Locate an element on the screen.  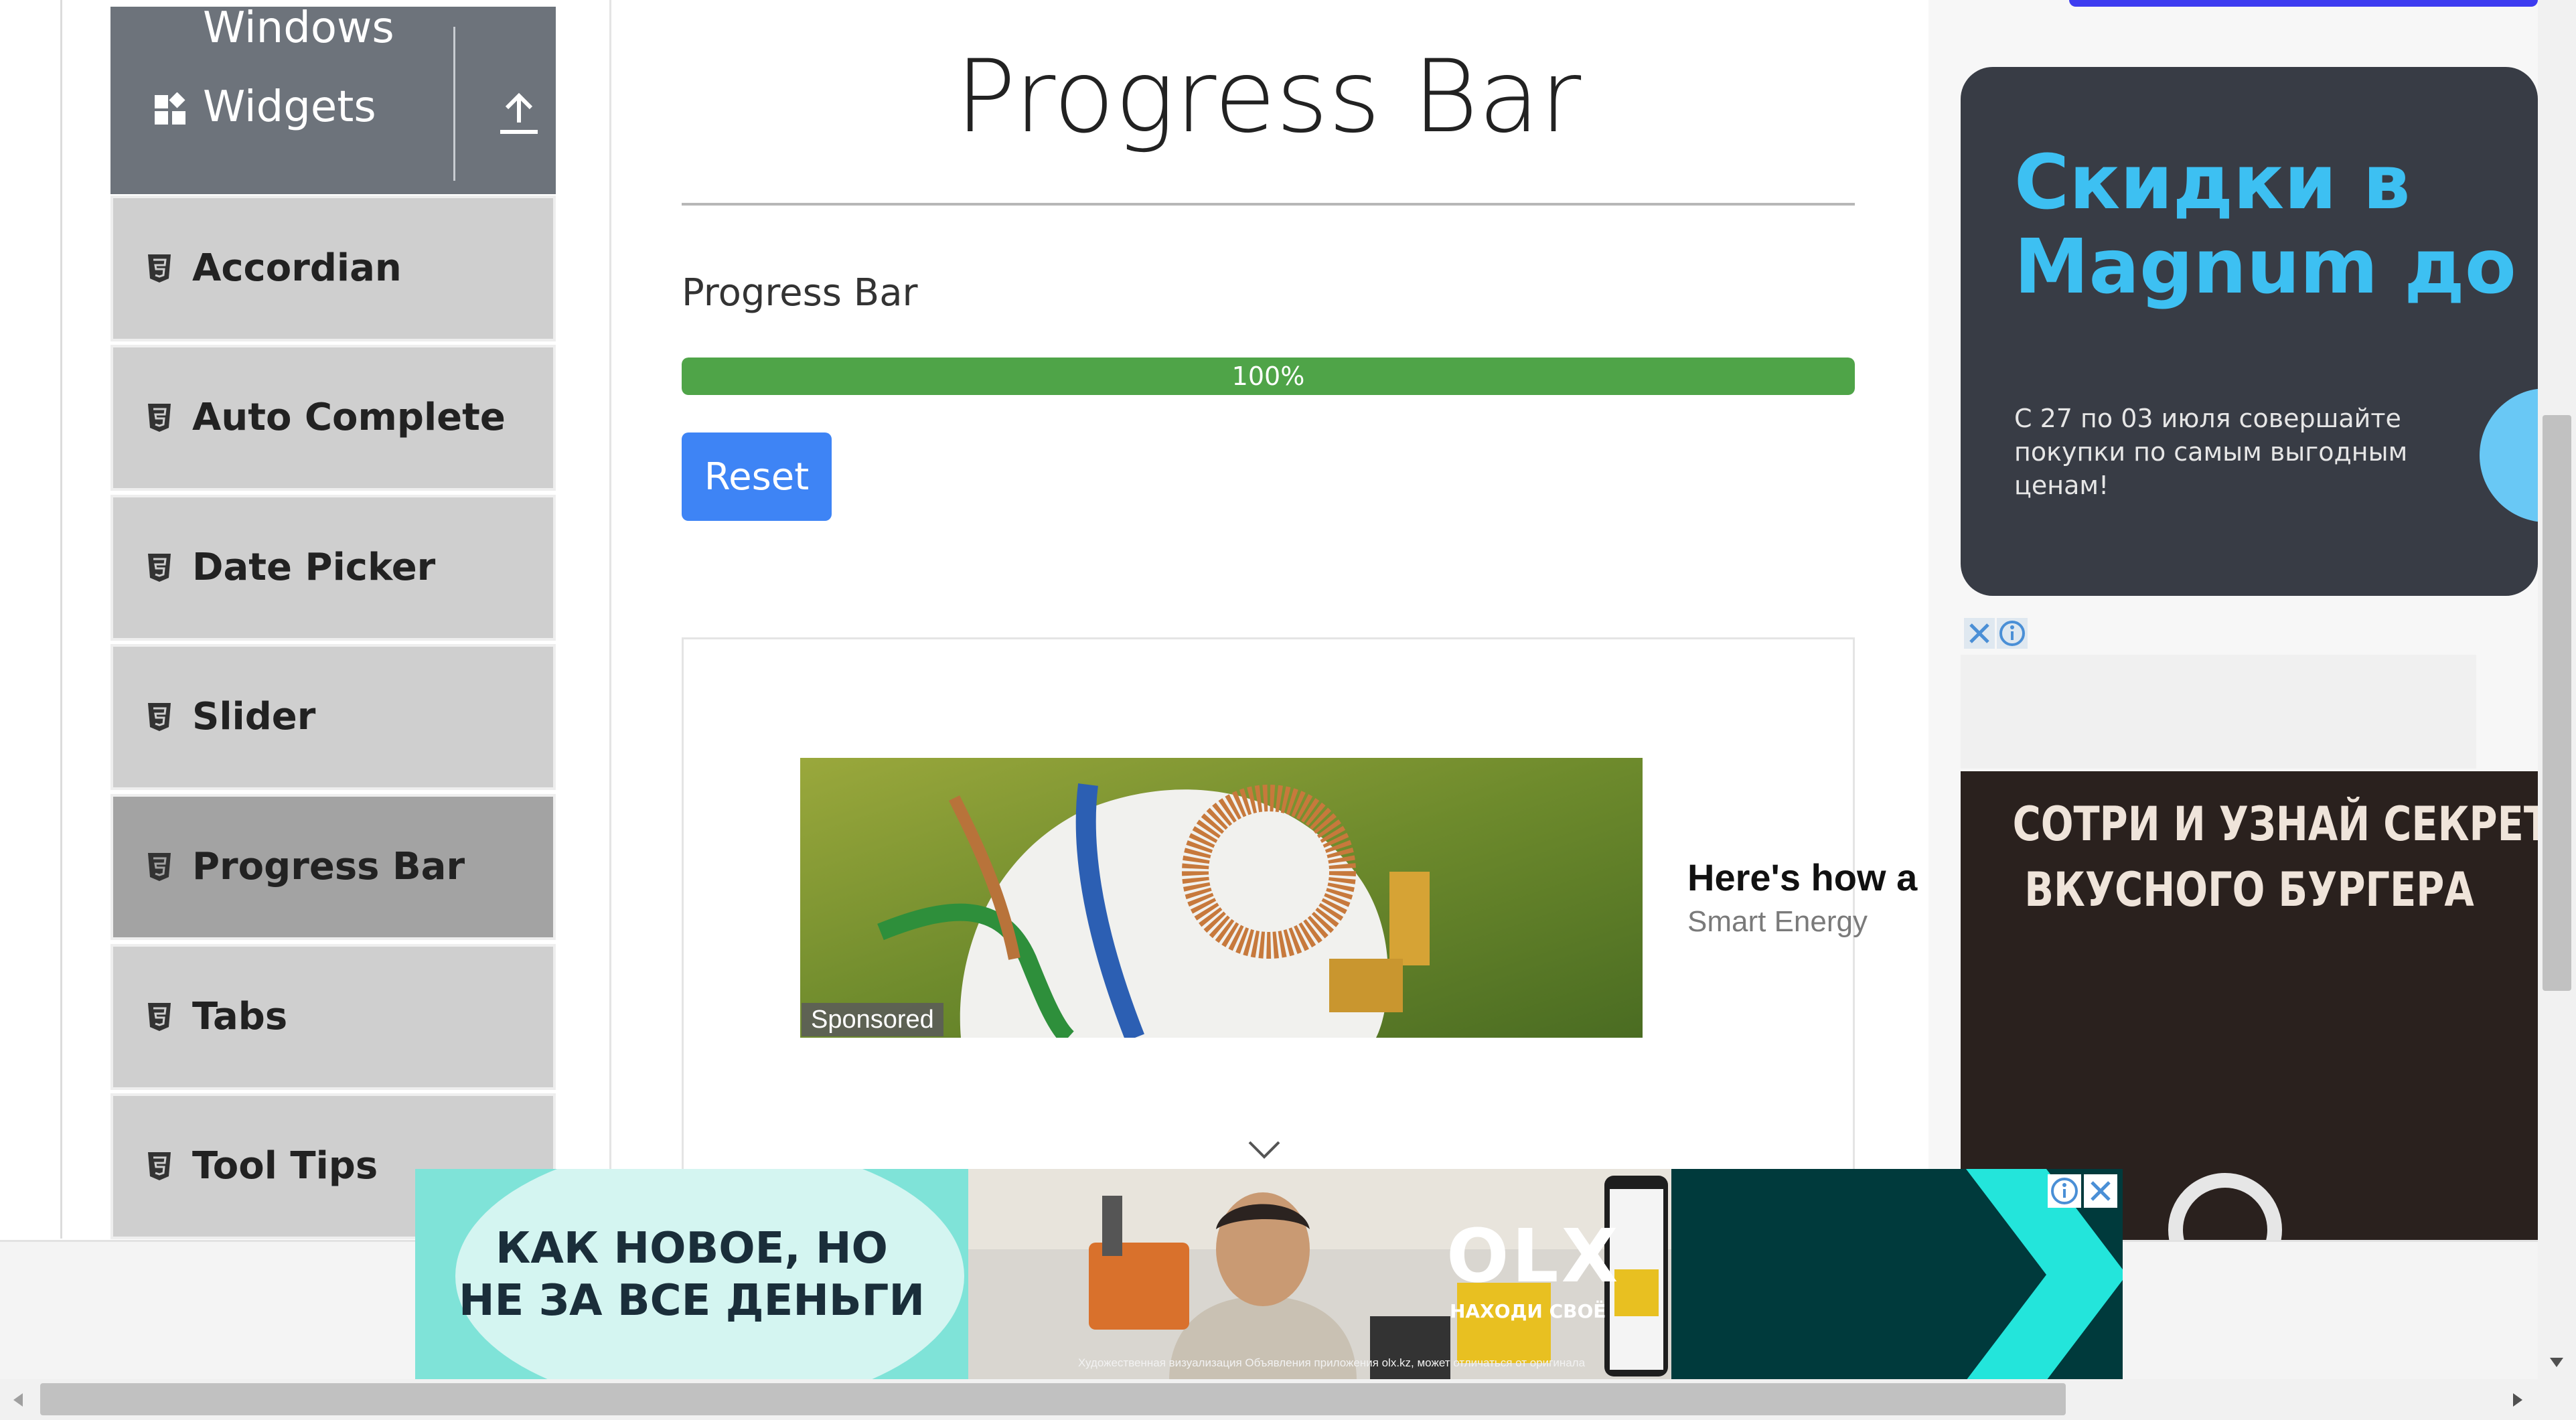
magnum-ad-bubble is located at coordinates (2509, 455).